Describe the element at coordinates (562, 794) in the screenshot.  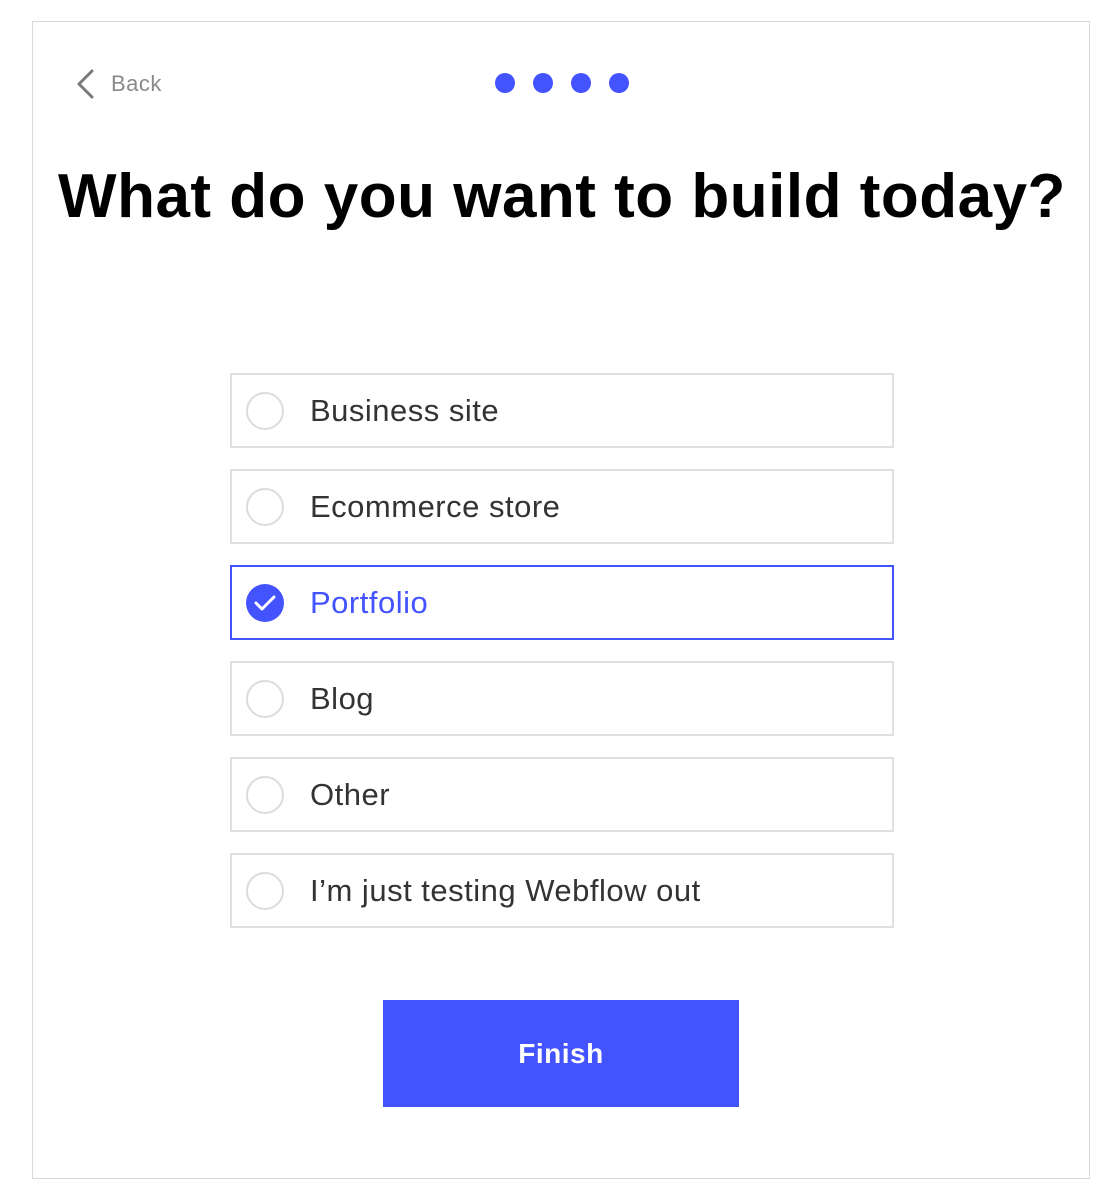
I see `option-other: Other` at that location.